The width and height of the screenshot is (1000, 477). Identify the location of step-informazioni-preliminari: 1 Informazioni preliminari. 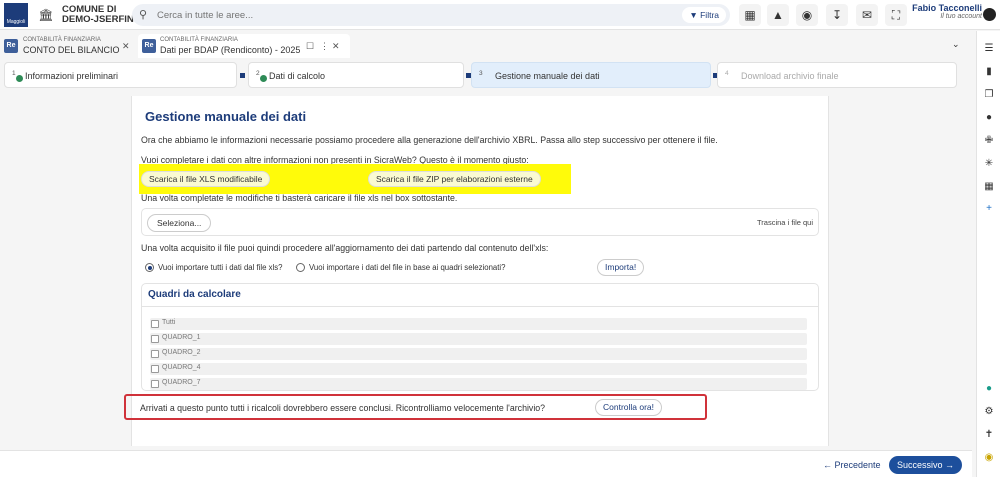
(120, 75).